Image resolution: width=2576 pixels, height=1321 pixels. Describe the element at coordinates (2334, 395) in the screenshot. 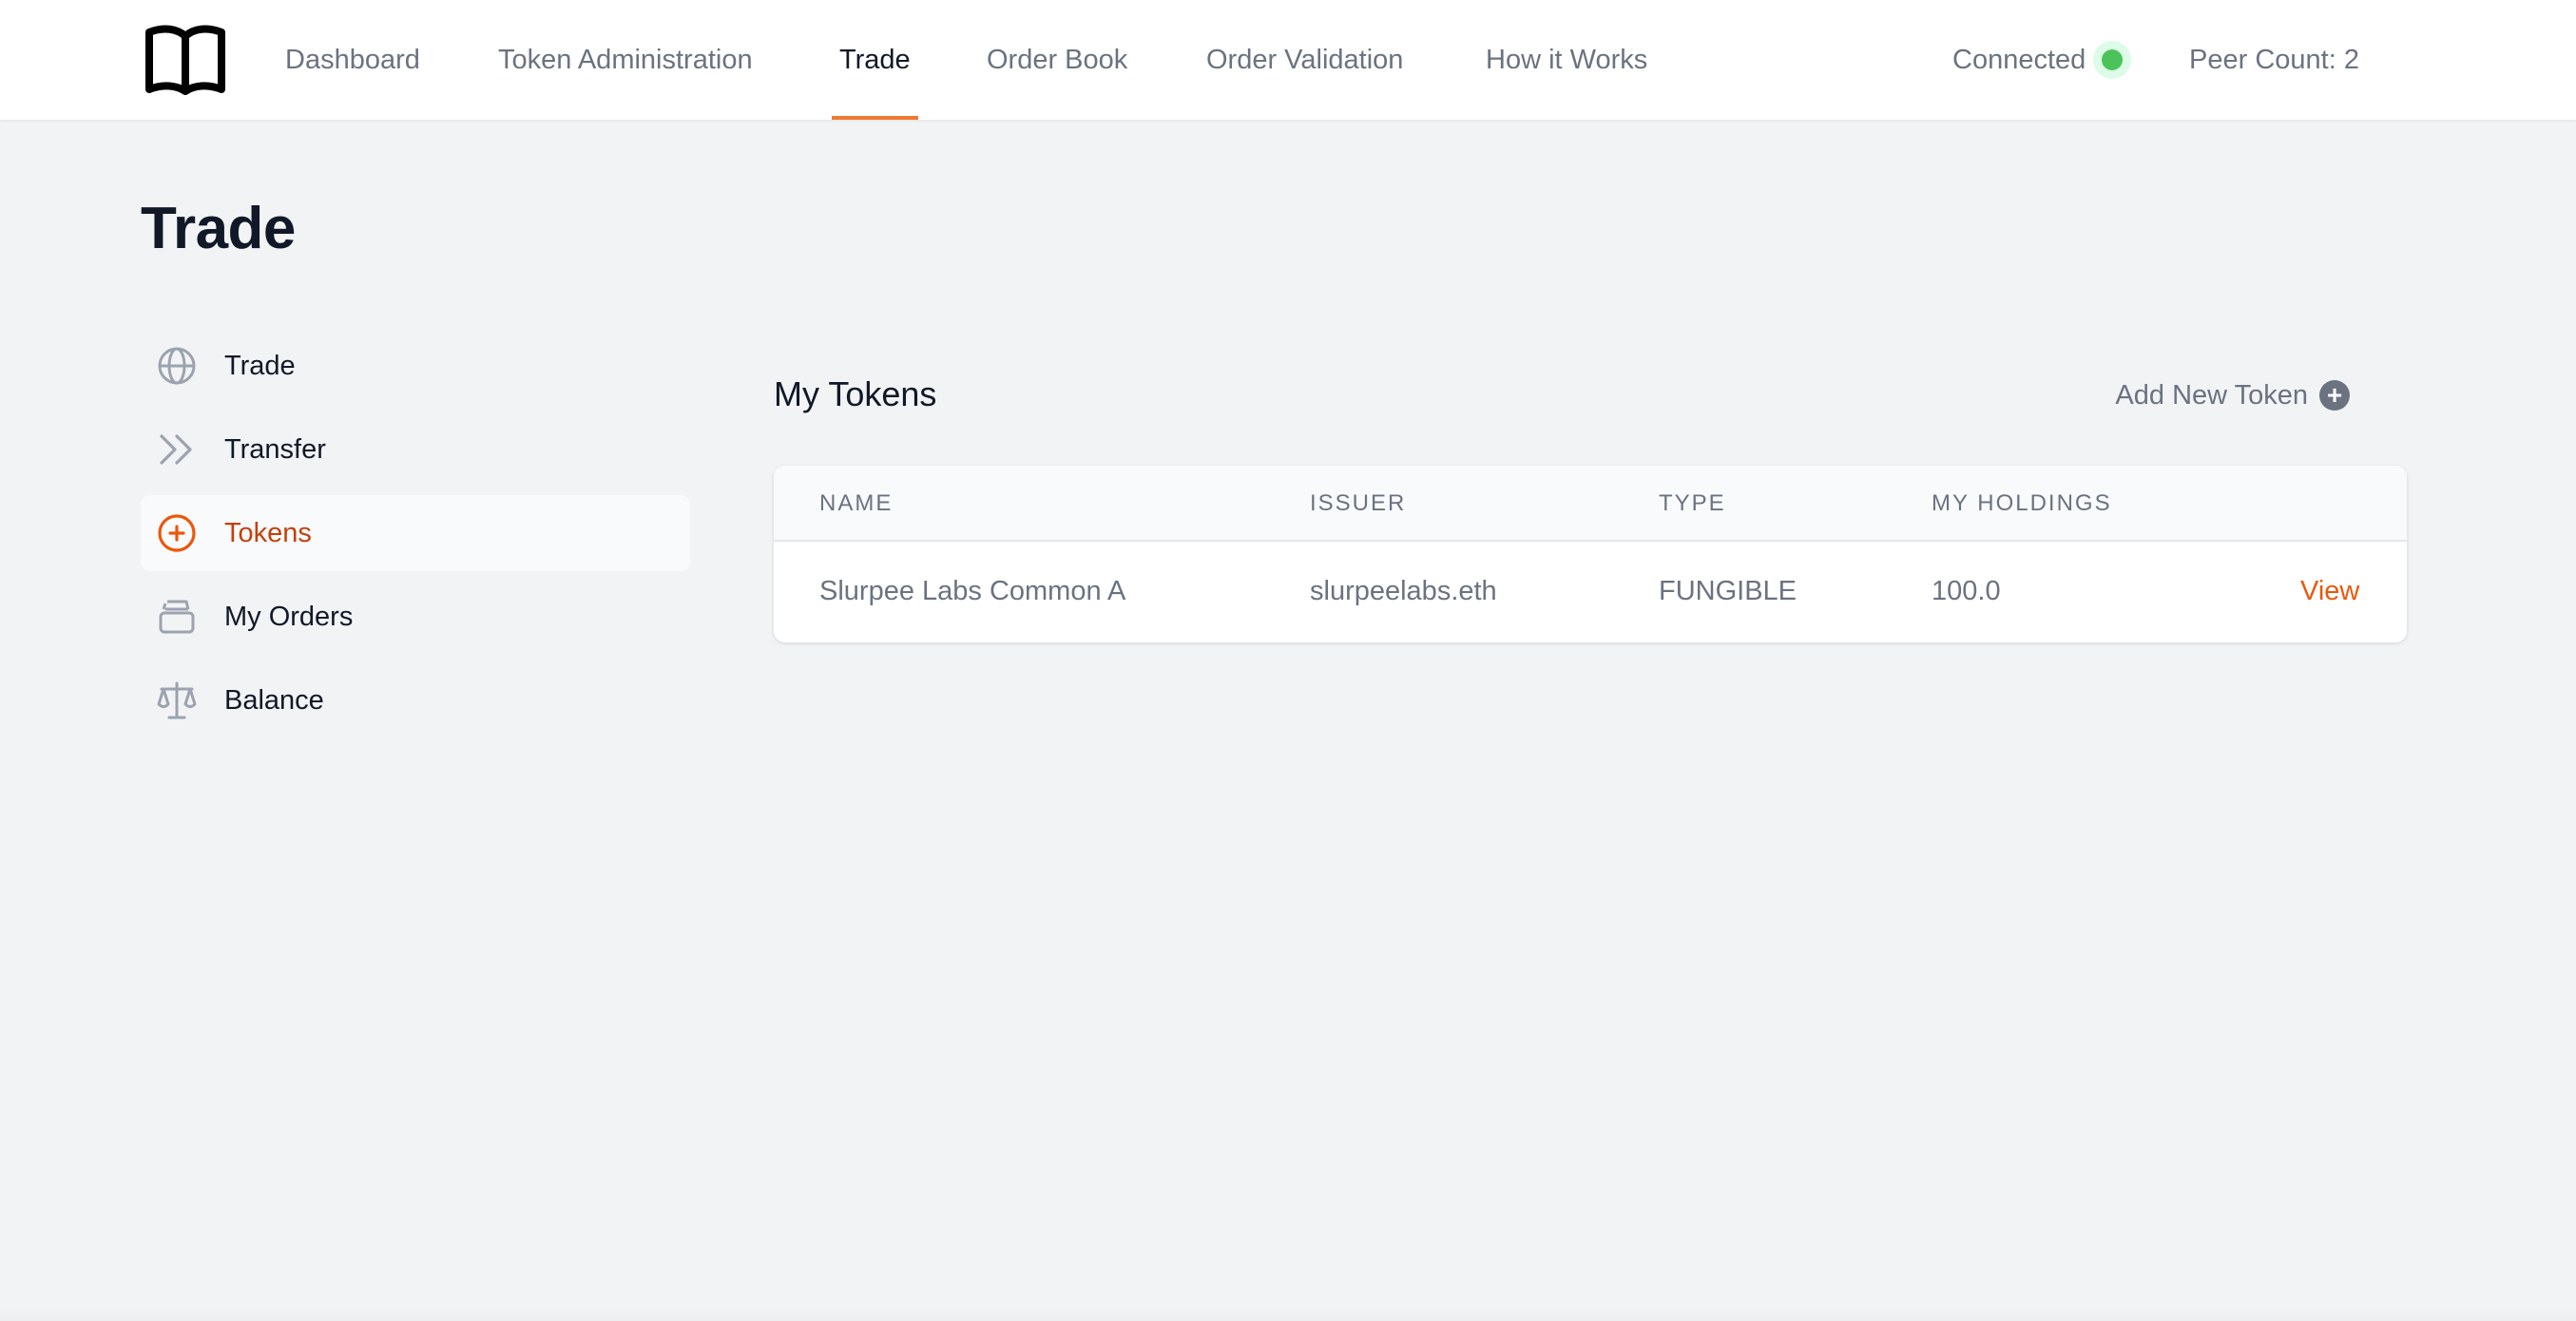

I see `plus-circle-icon: +` at that location.